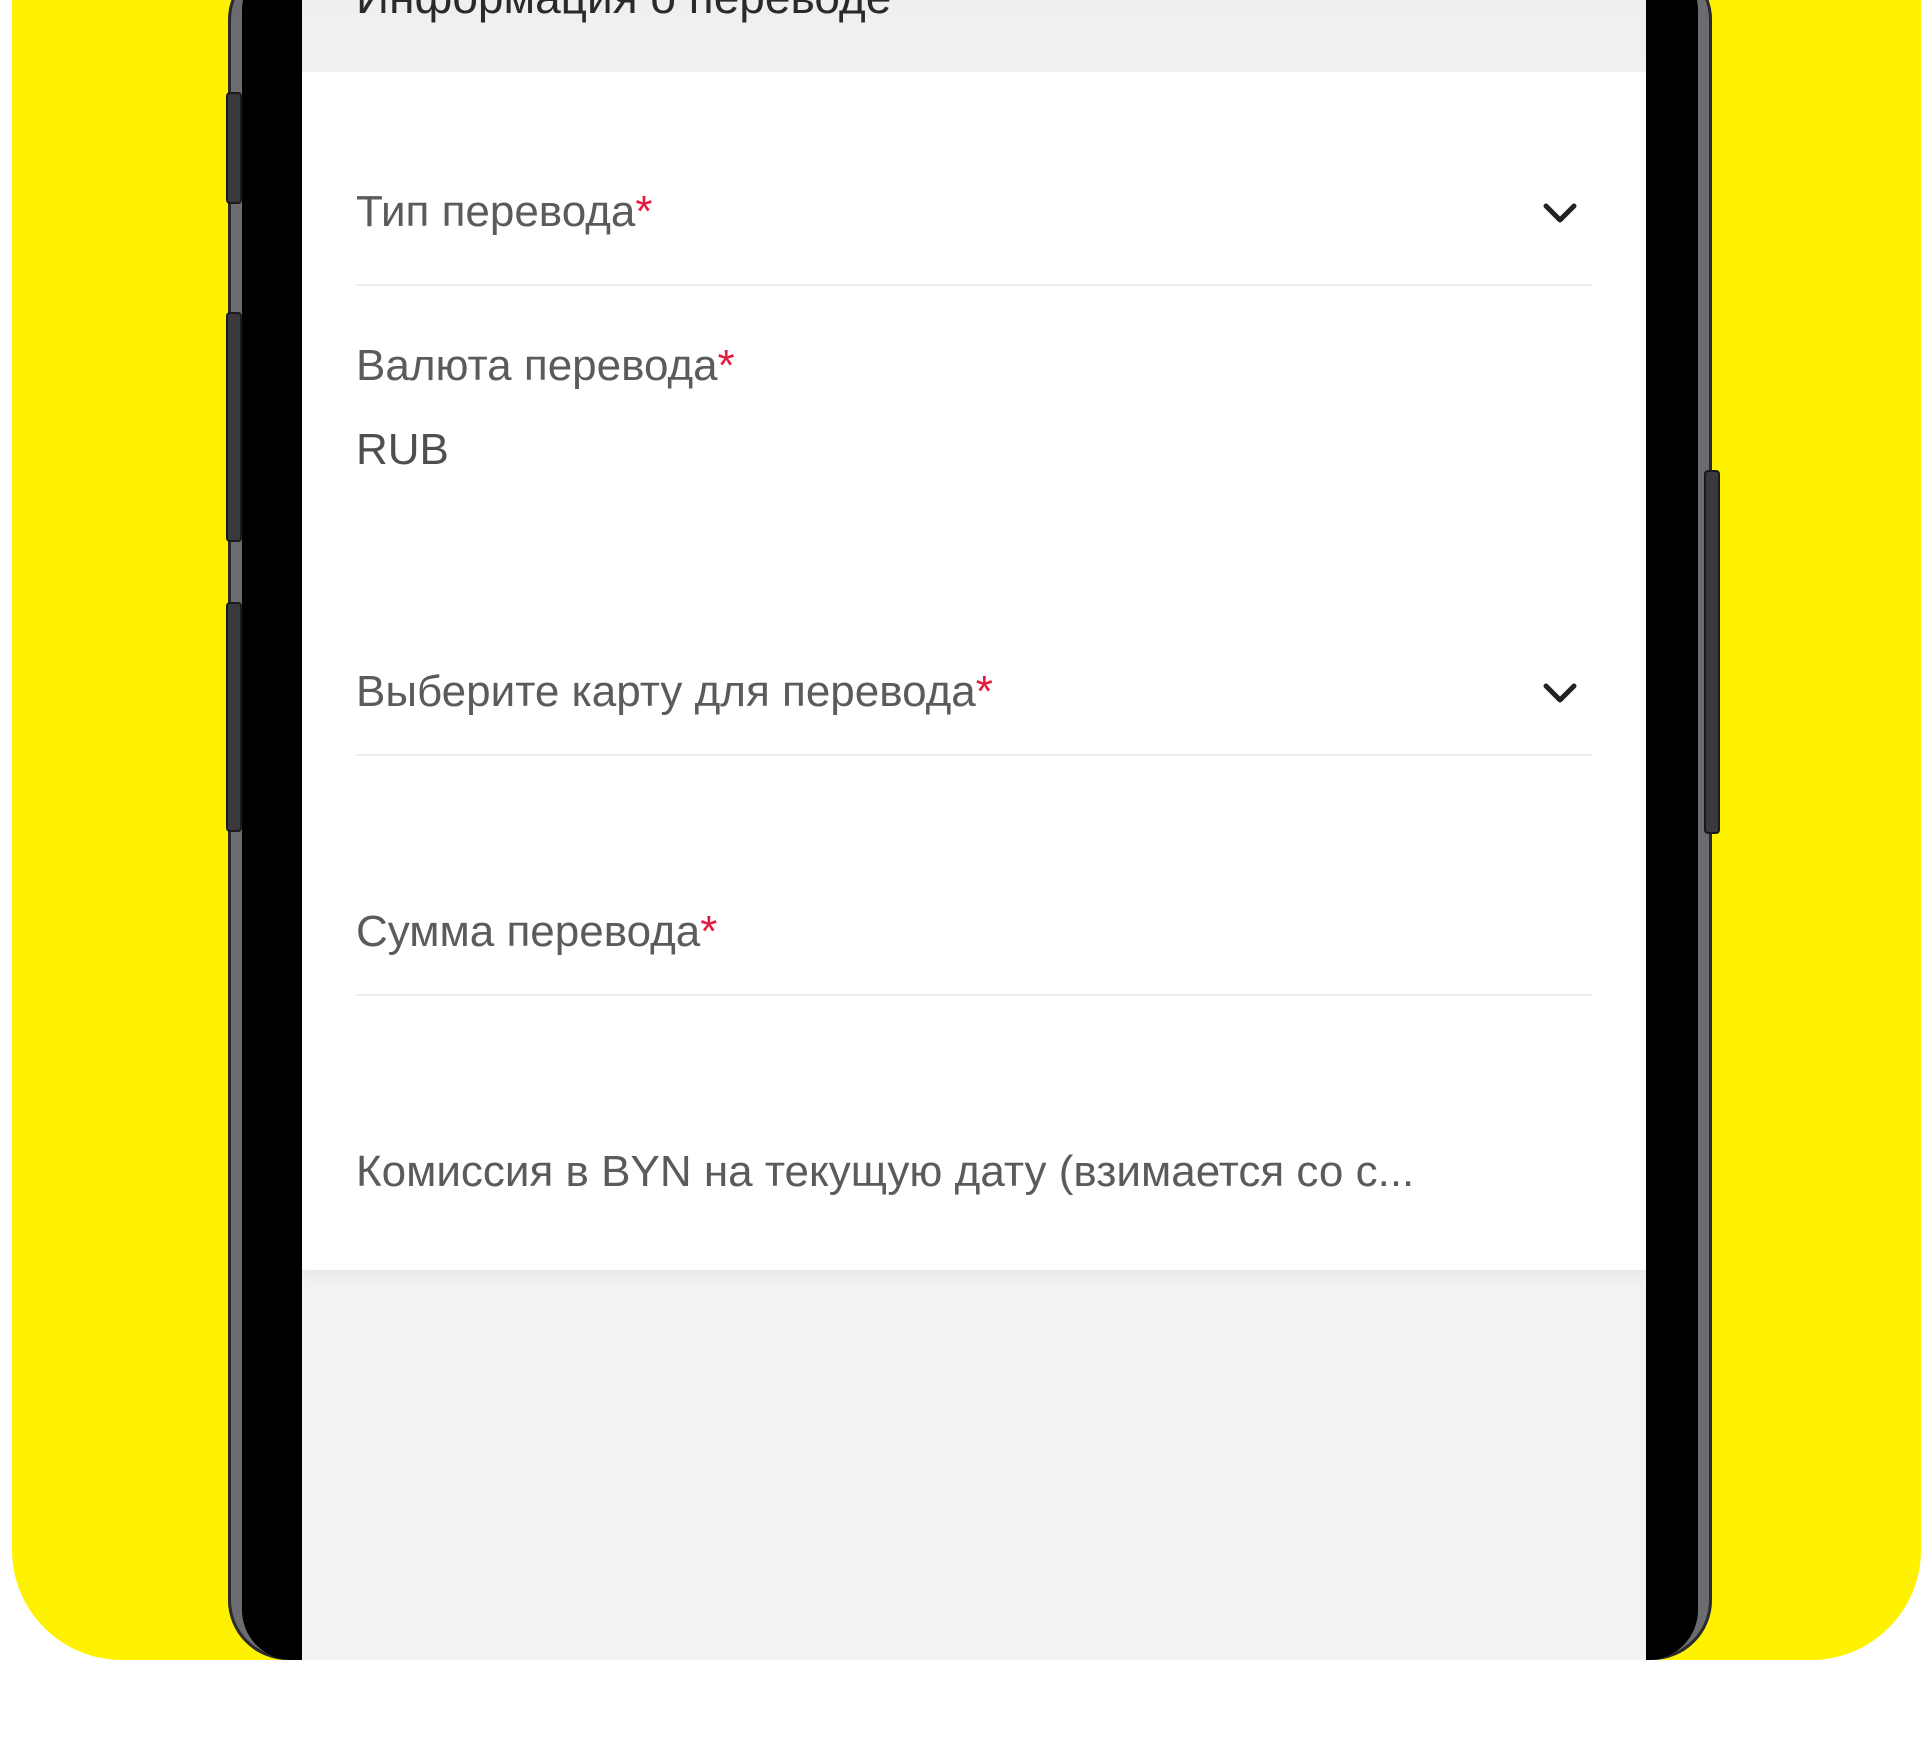 The image size is (1921, 1764). I want to click on section-title: Информация о переводе, so click(623, 12).